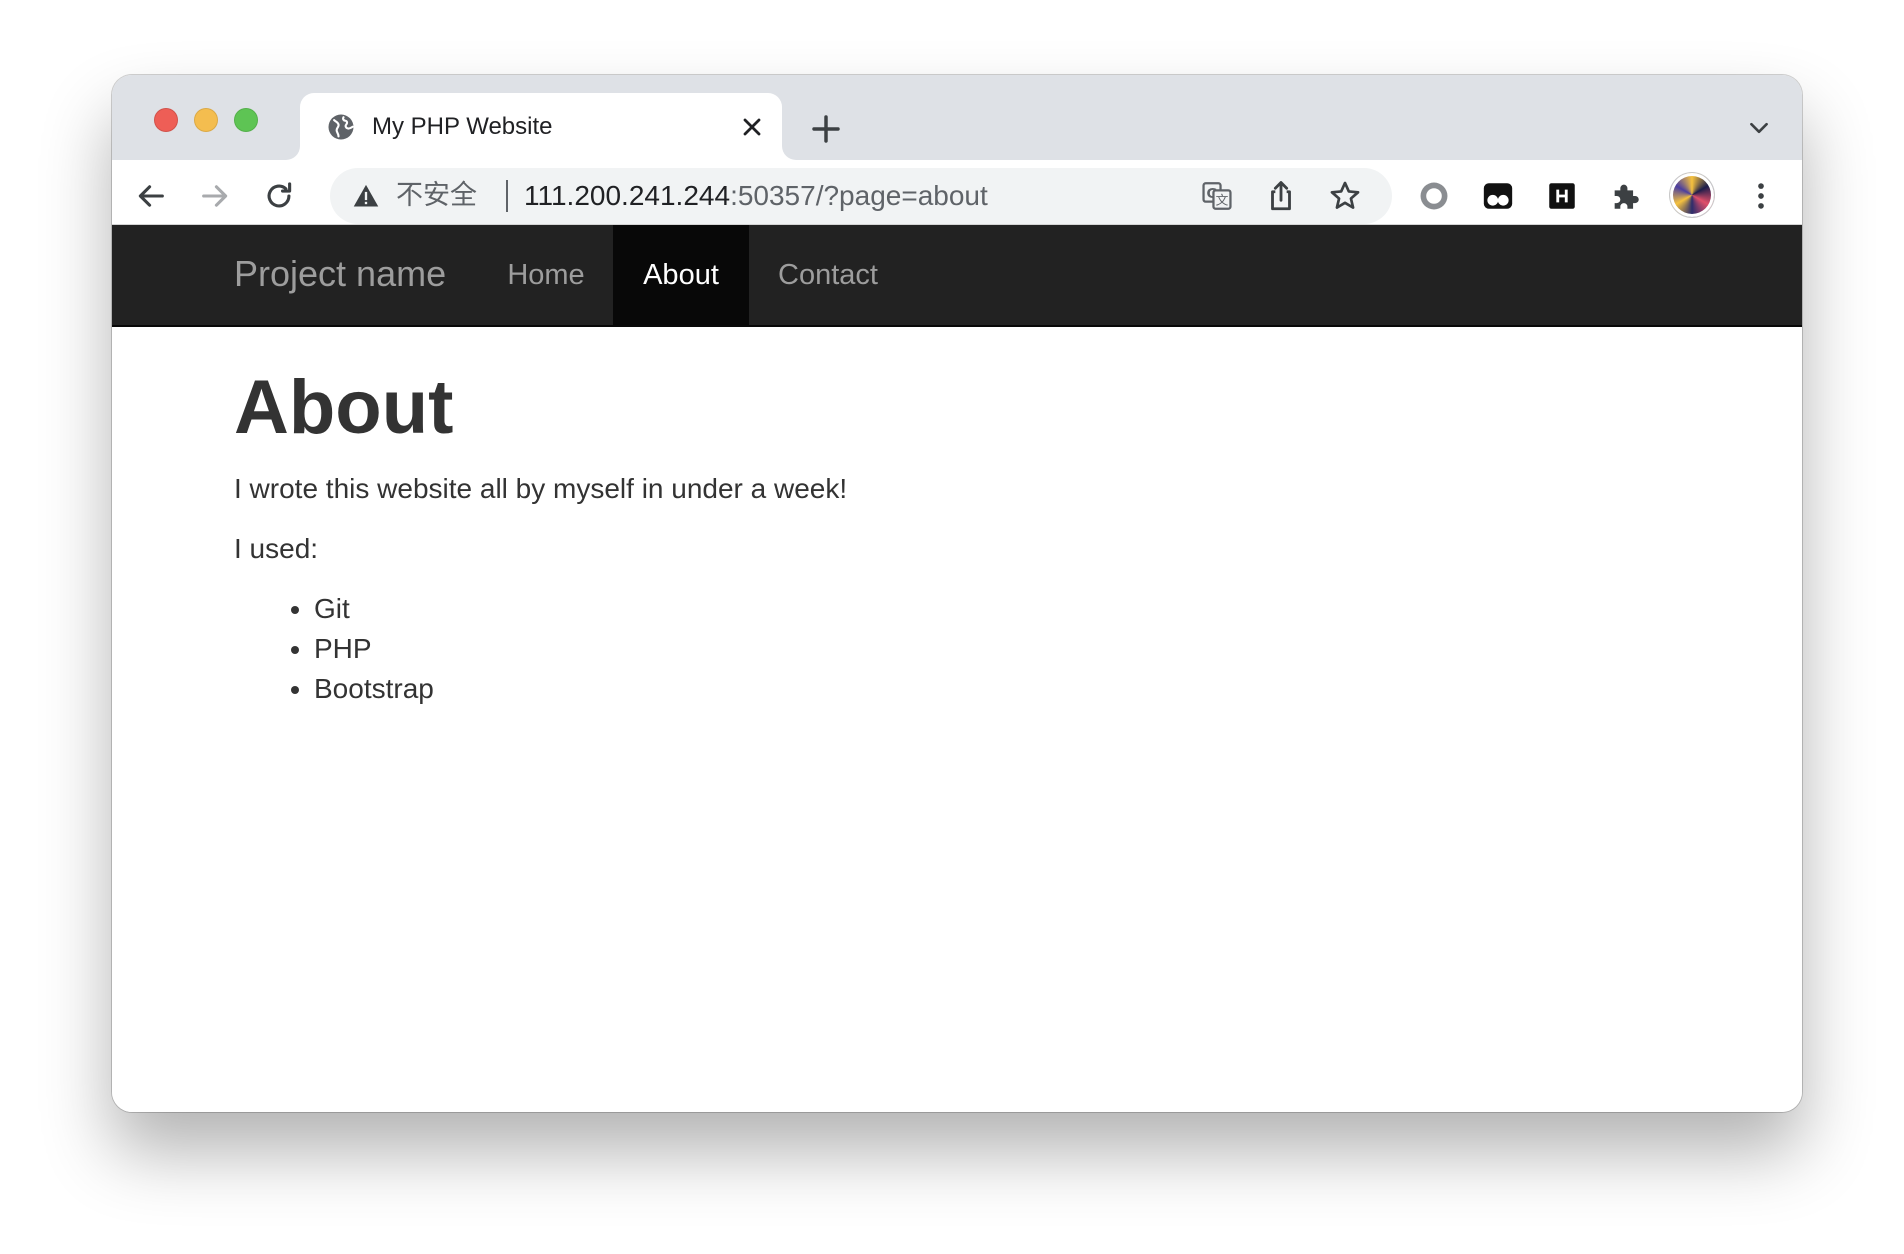  Describe the element at coordinates (279, 196) in the screenshot. I see `reload-icon` at that location.